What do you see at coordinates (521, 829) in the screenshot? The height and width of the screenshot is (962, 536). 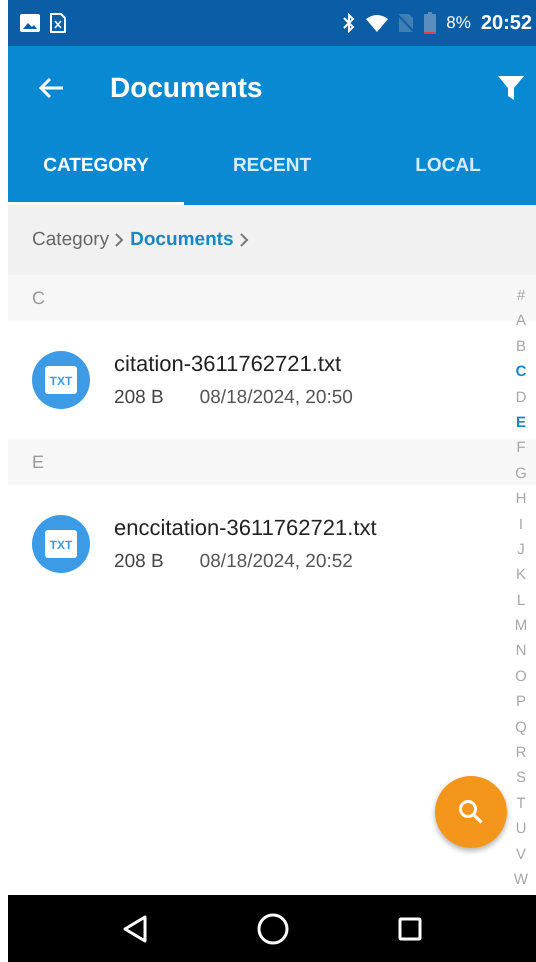 I see `index-letter: U` at bounding box center [521, 829].